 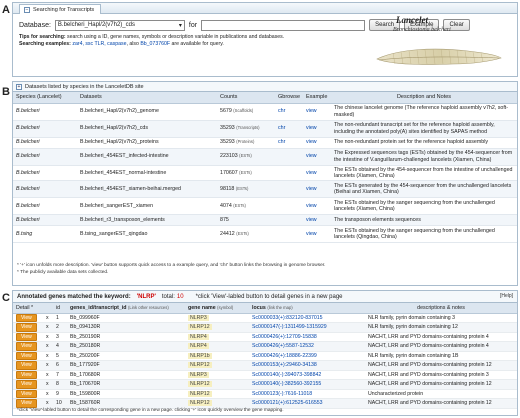 What do you see at coordinates (307, 346) in the screenshot?
I see `gene-locus-link: Sc0000426(+):5587-12532` at bounding box center [307, 346].